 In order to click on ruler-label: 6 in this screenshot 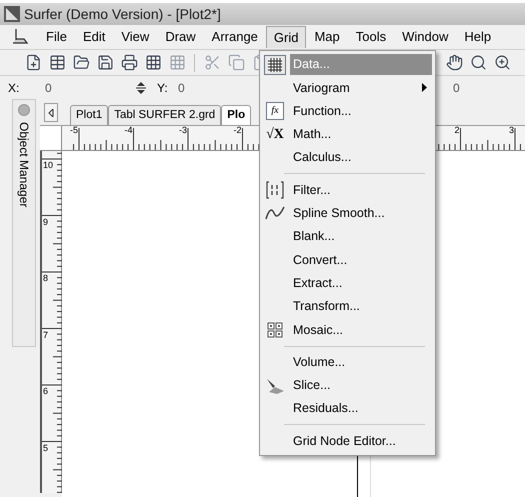, I will do `click(45, 391)`.